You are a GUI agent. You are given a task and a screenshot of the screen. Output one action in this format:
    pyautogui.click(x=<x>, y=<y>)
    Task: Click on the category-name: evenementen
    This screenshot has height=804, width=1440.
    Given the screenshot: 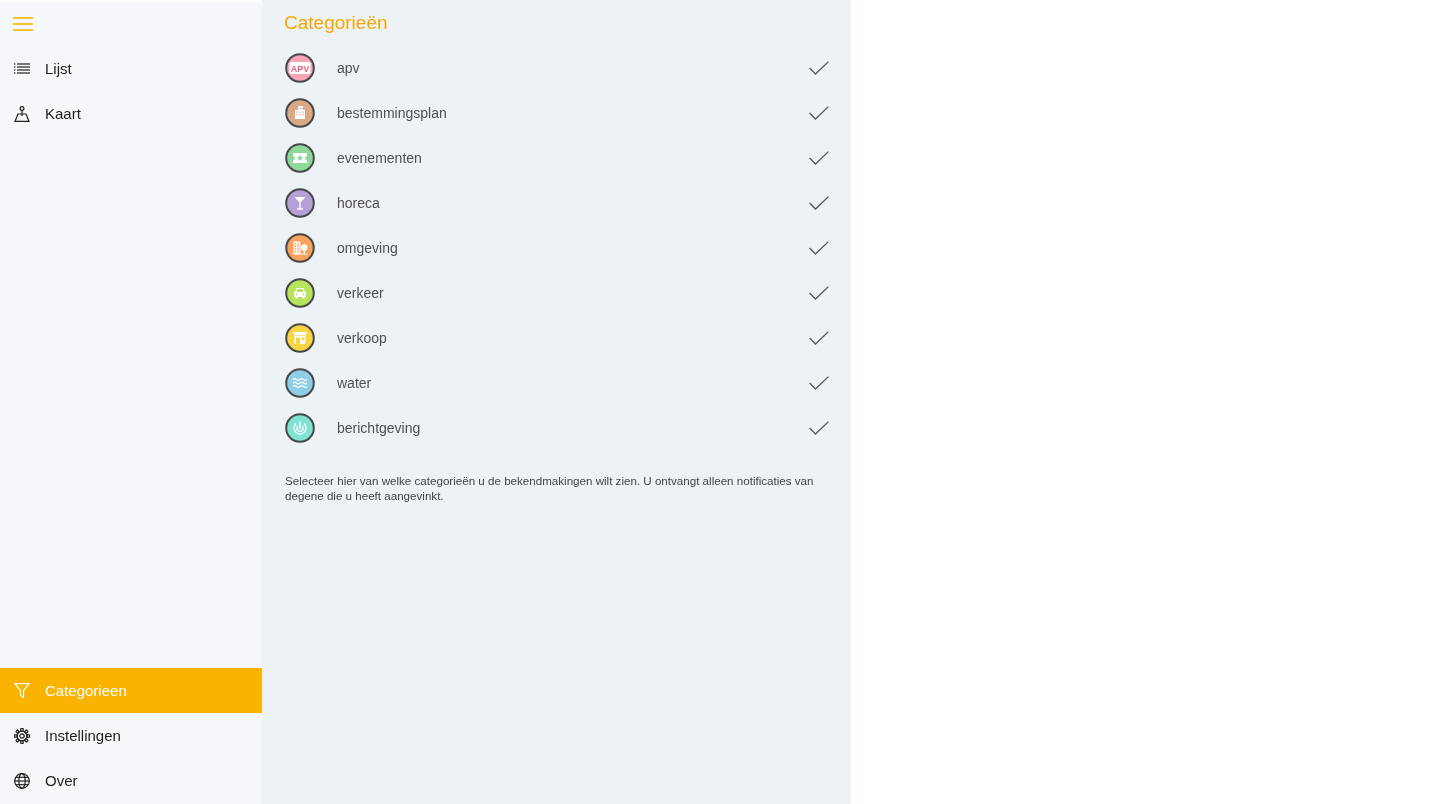 What is the action you would take?
    pyautogui.click(x=380, y=157)
    